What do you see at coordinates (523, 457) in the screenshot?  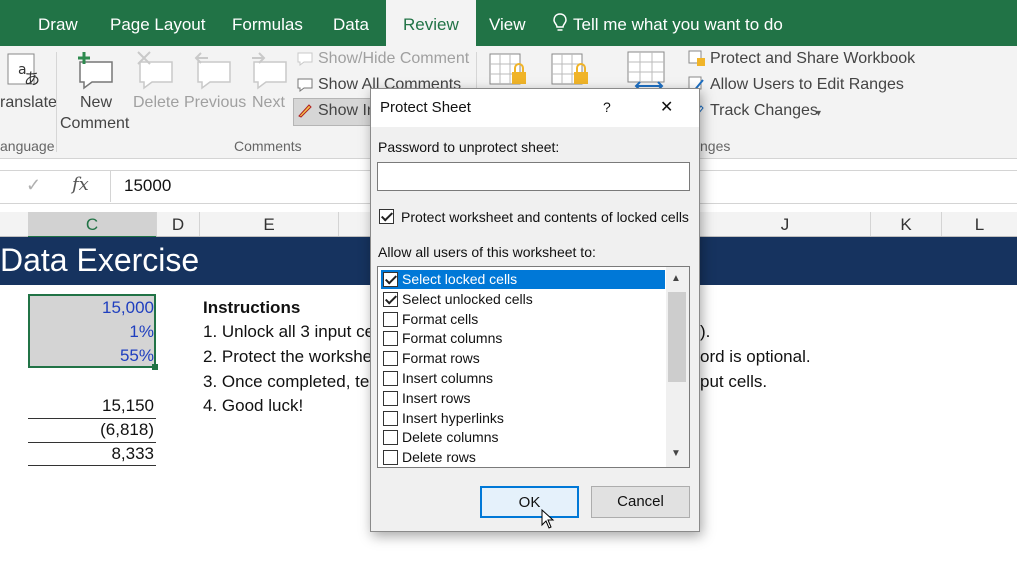 I see `permission-item: Delete rows` at bounding box center [523, 457].